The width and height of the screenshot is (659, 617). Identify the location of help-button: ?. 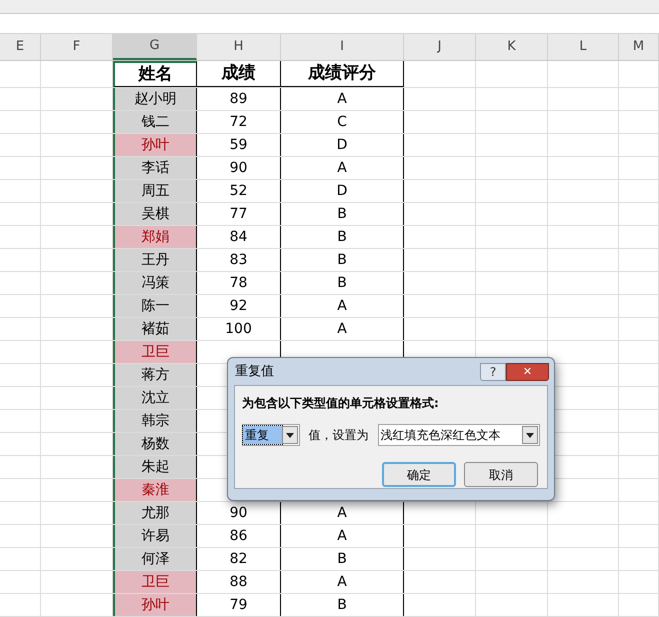
(493, 371).